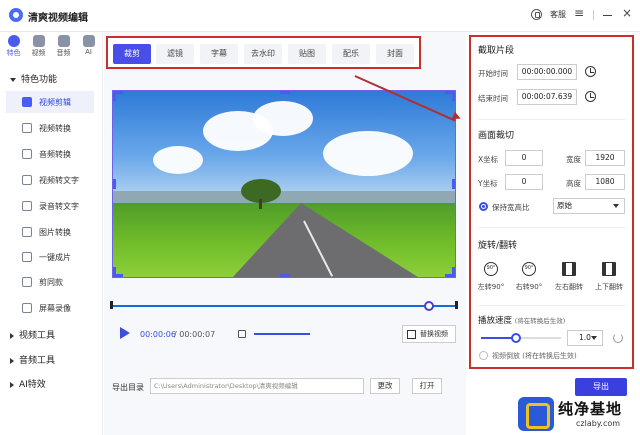  I want to click on divider, so click(552, 227).